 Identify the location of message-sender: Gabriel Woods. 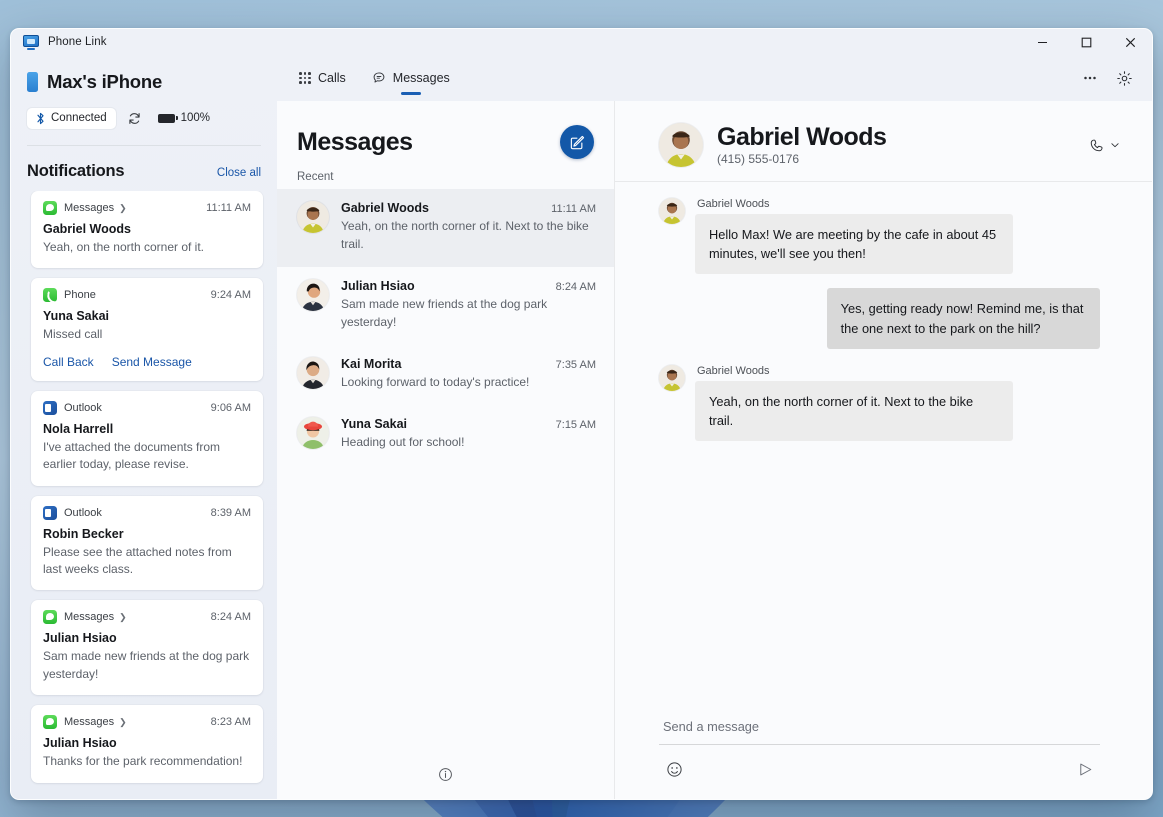
(733, 370).